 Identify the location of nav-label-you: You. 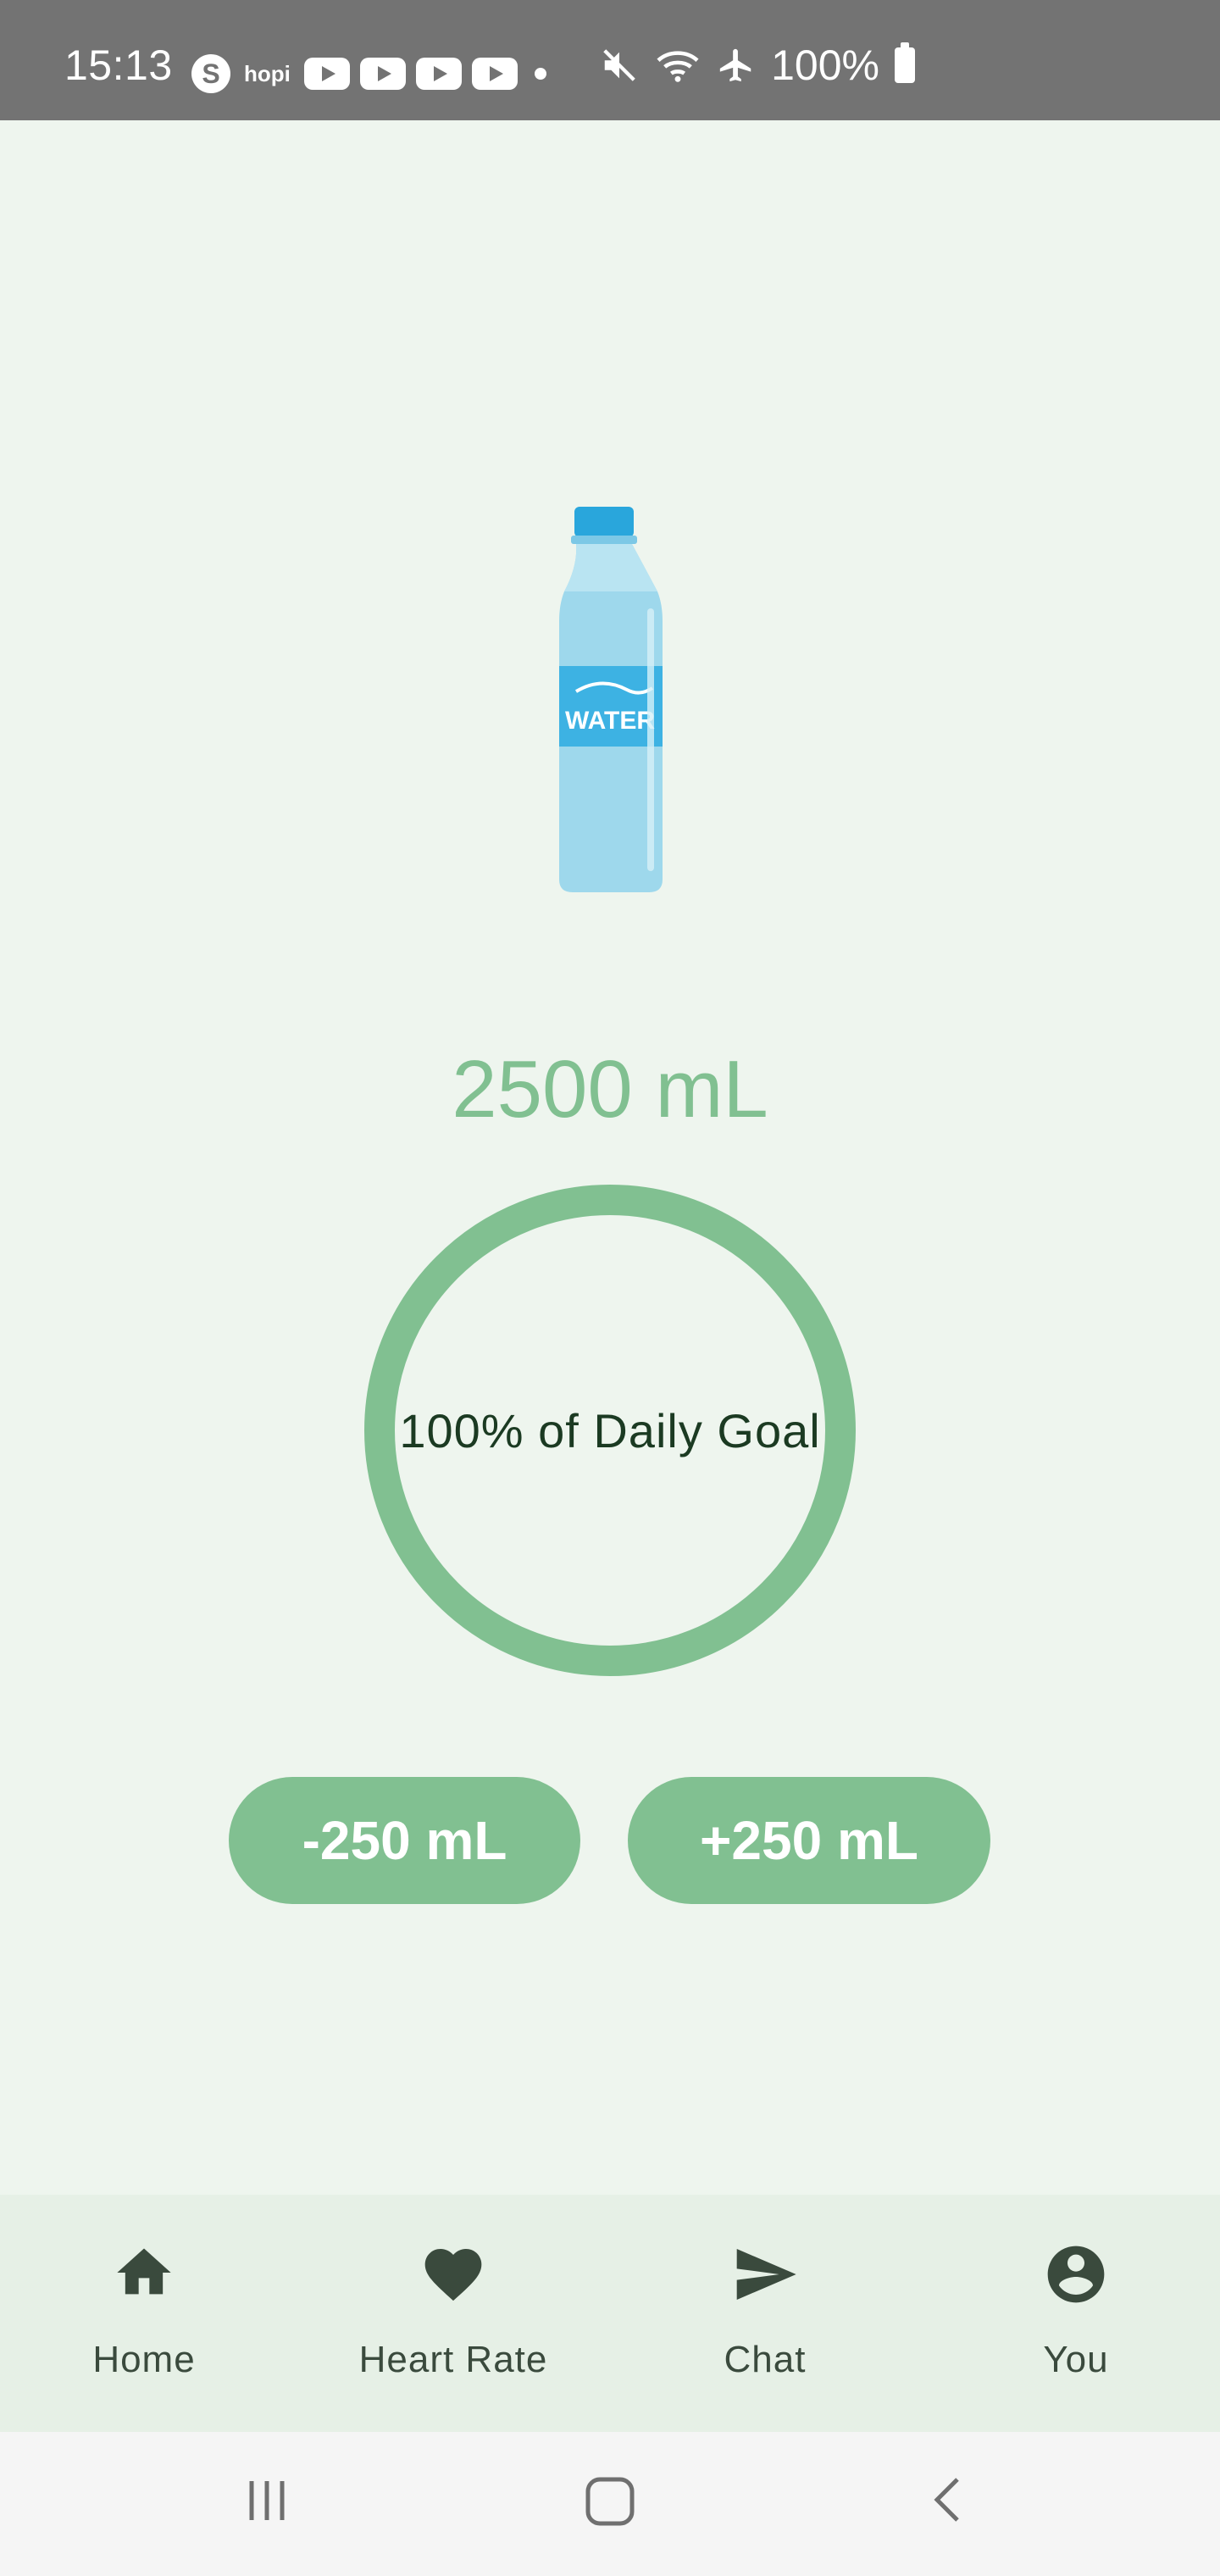
(1076, 2359).